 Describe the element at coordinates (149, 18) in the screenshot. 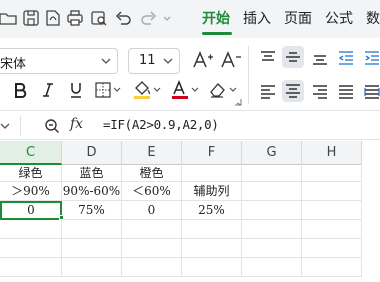

I see `redo-icon` at that location.